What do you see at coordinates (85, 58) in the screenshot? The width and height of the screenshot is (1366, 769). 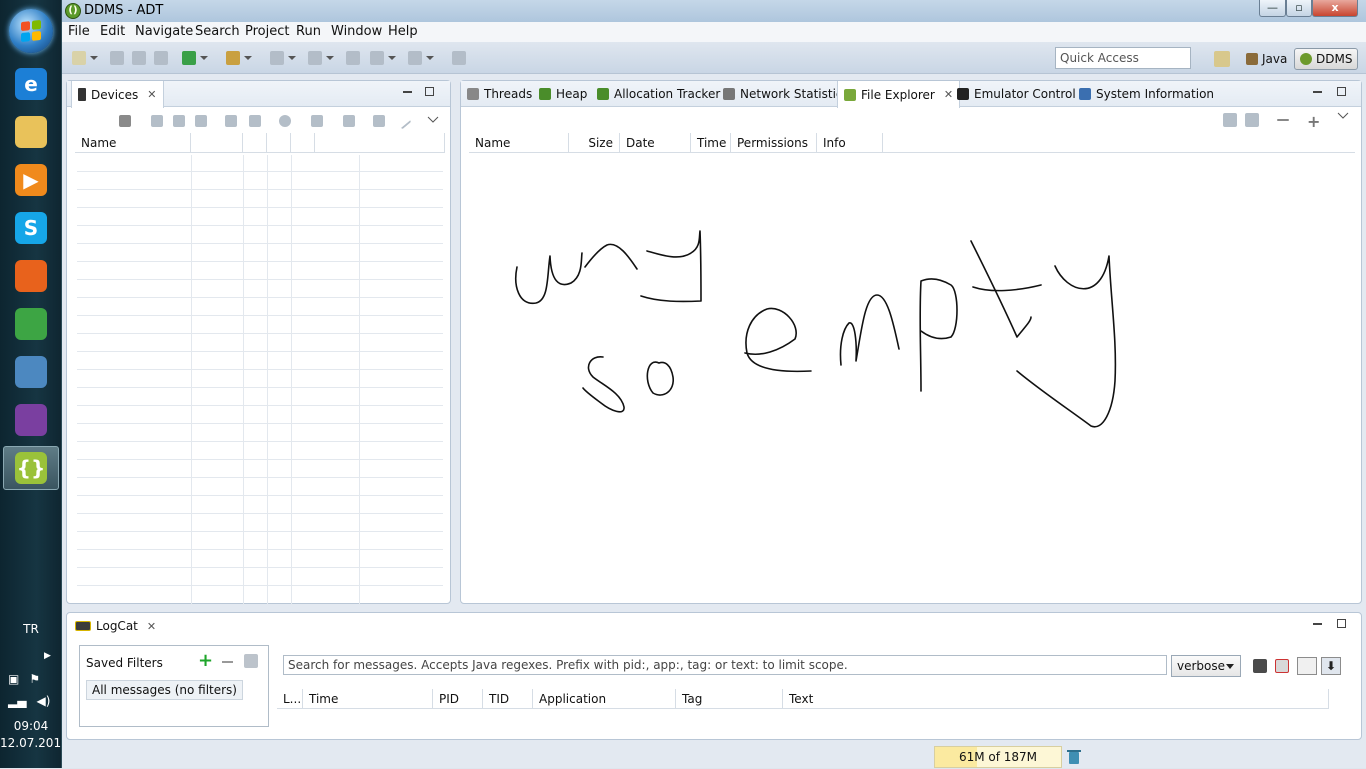 I see `new-wizard-icon` at bounding box center [85, 58].